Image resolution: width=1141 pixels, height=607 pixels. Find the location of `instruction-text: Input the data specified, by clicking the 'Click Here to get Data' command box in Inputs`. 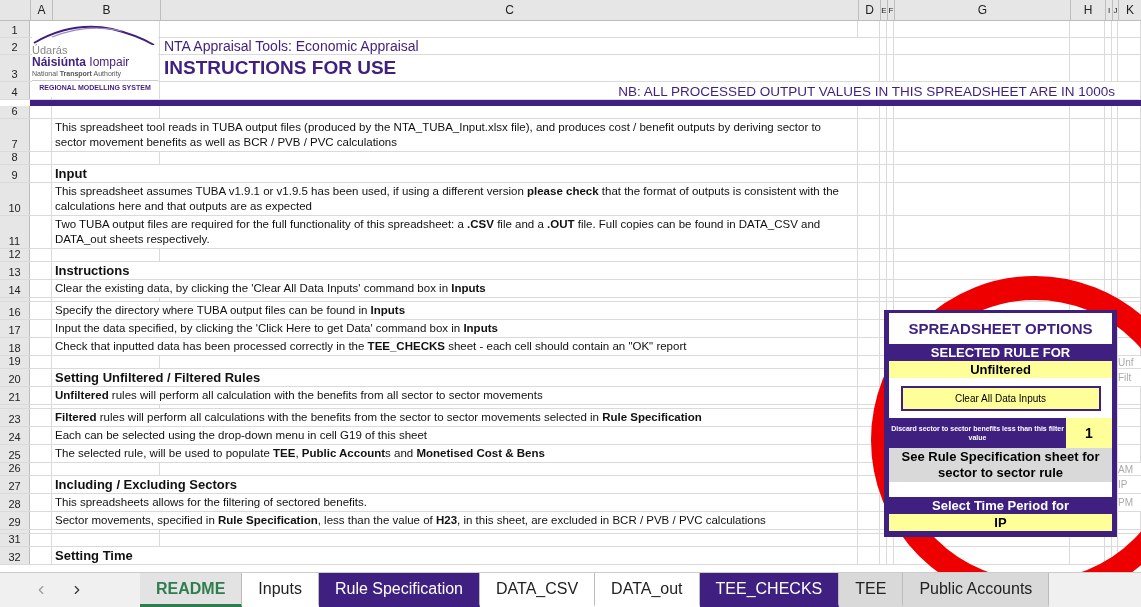

instruction-text: Input the data specified, by clicking the 'Click Here to get Data' command box in Inputs is located at coordinates (455, 328).